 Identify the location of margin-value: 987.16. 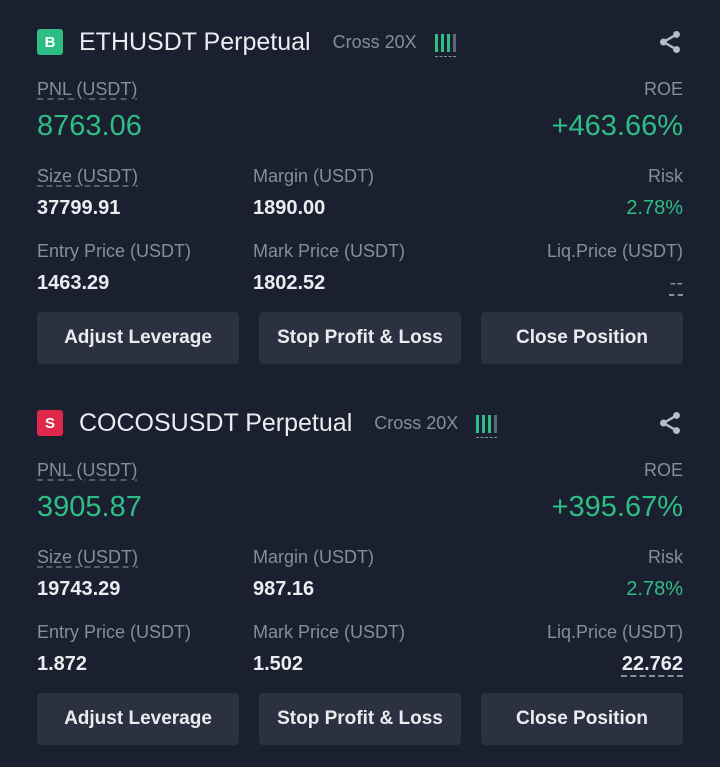
(284, 589).